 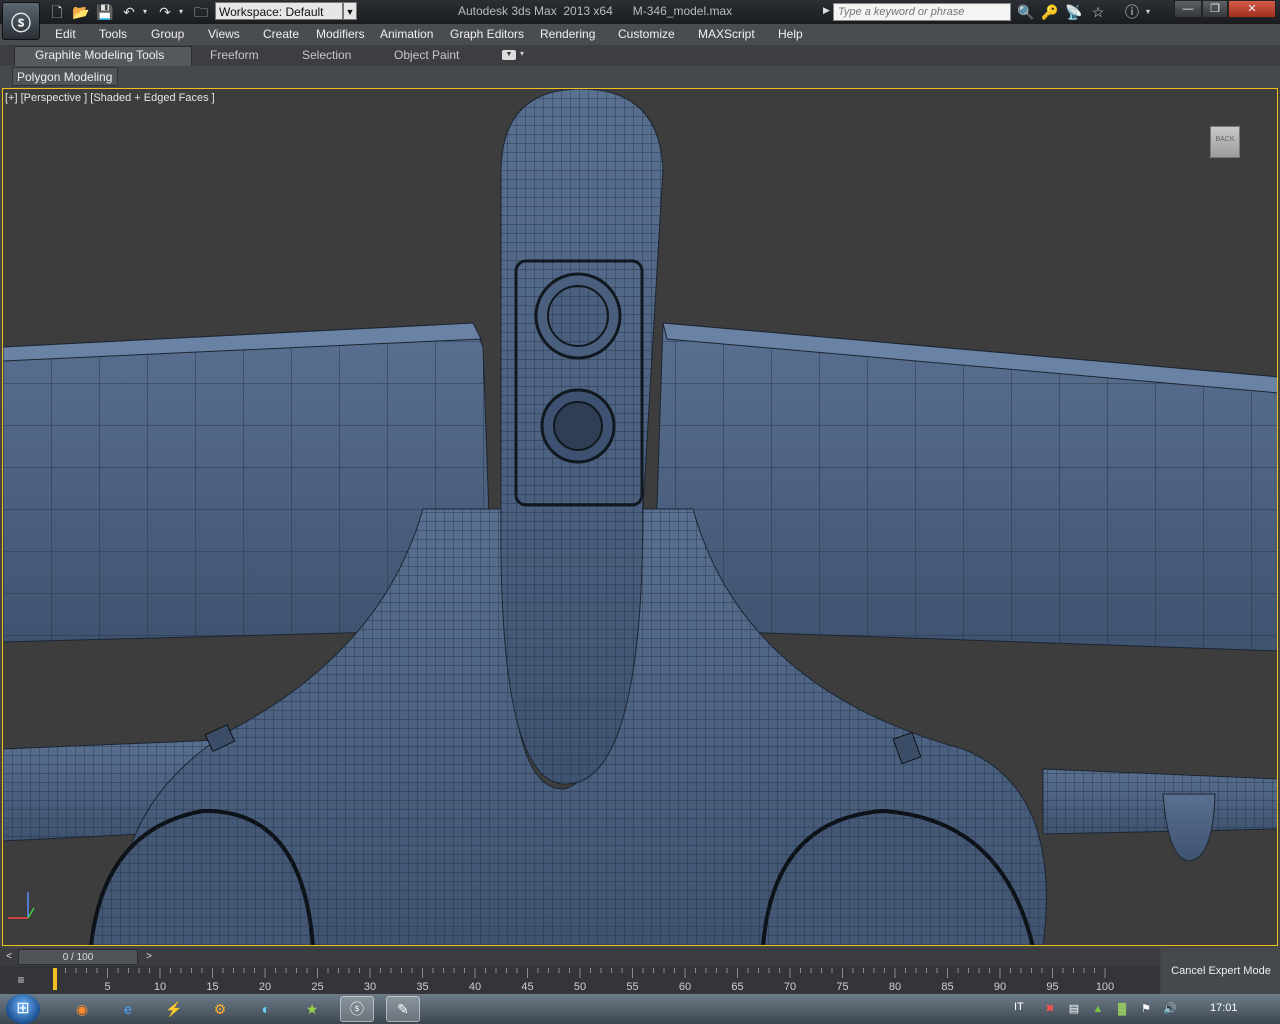 I want to click on minimize-button: —, so click(x=1188, y=9).